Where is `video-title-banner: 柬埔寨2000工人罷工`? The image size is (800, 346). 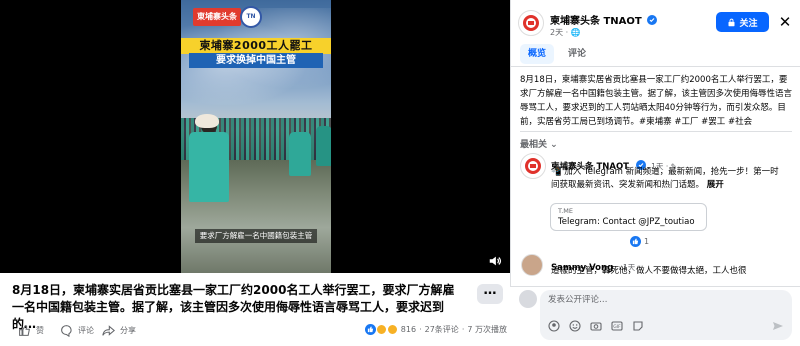 video-title-banner: 柬埔寨2000工人罷工 is located at coordinates (256, 46).